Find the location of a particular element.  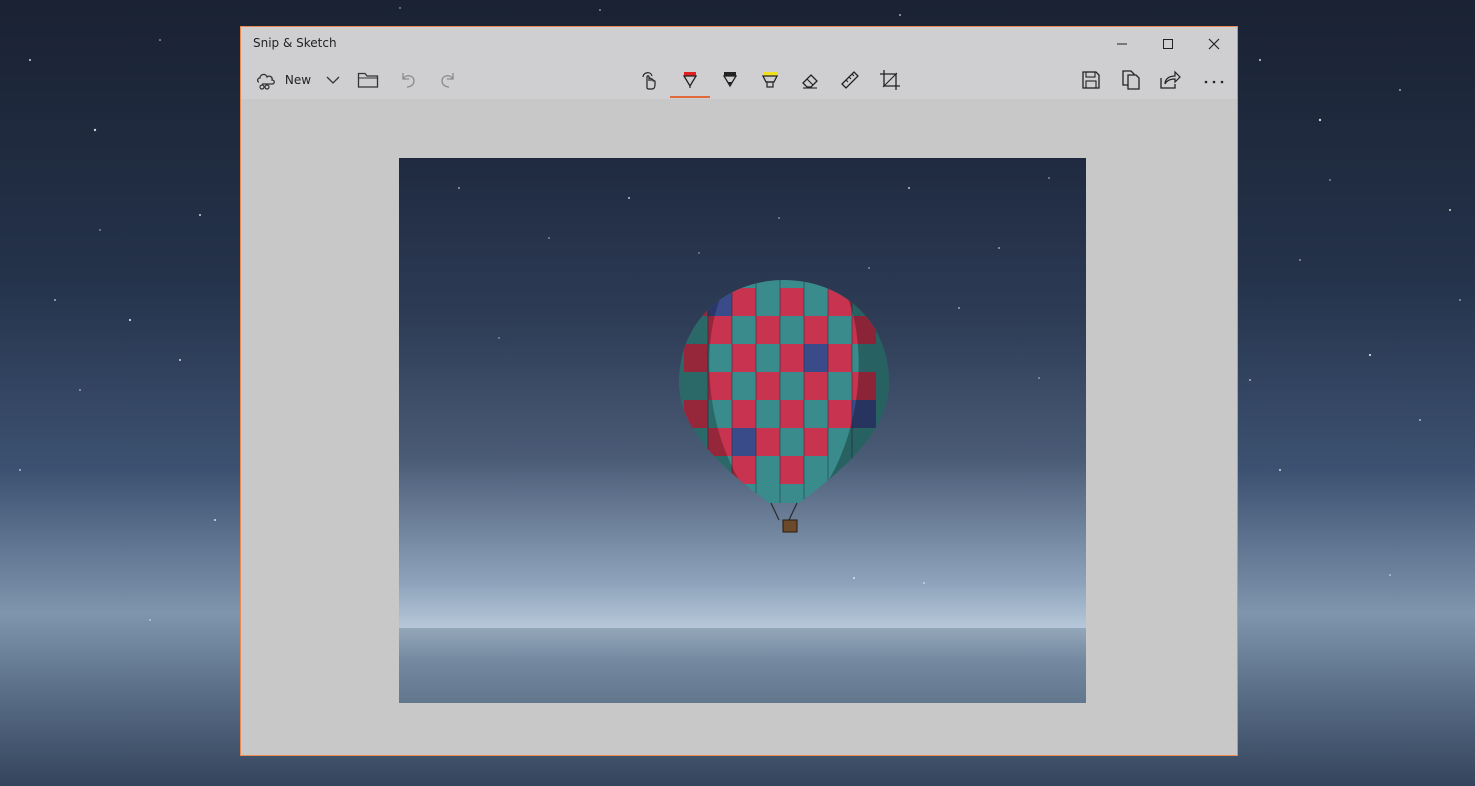

ruler-button is located at coordinates (850, 80).